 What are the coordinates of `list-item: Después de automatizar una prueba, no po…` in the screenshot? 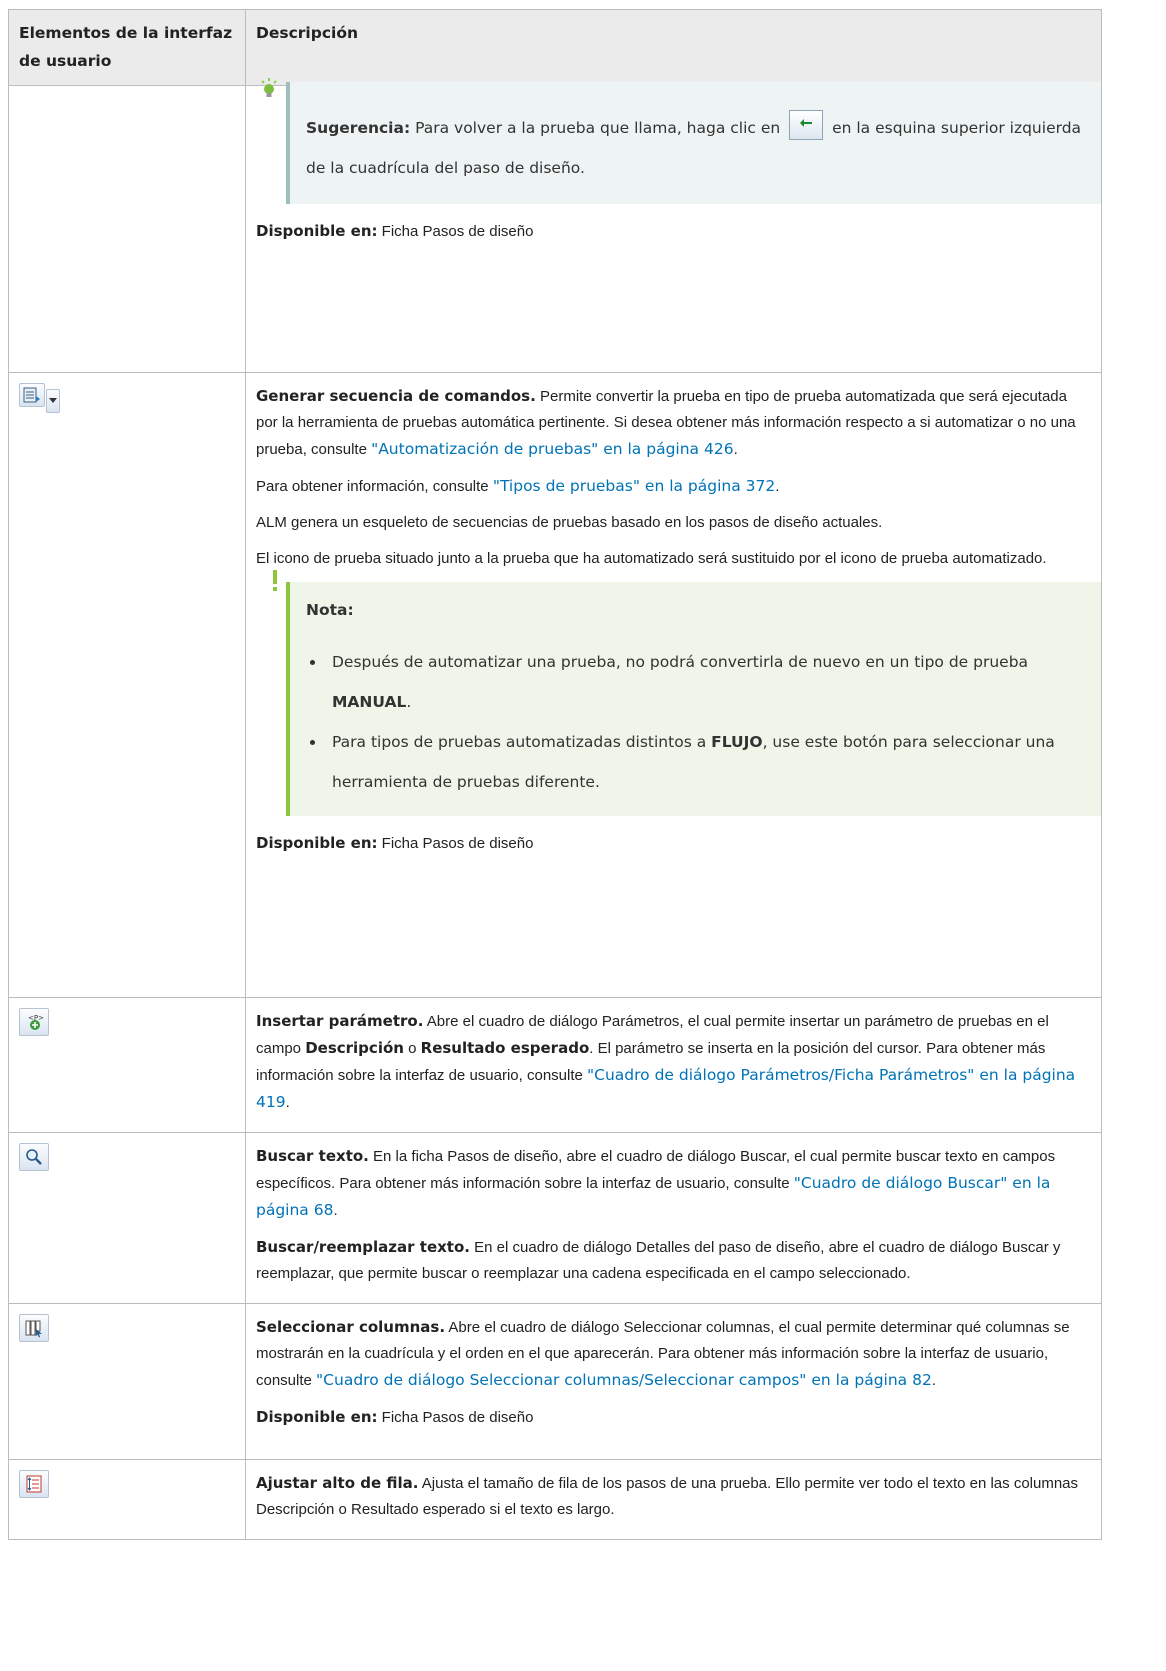 It's located at (707, 682).